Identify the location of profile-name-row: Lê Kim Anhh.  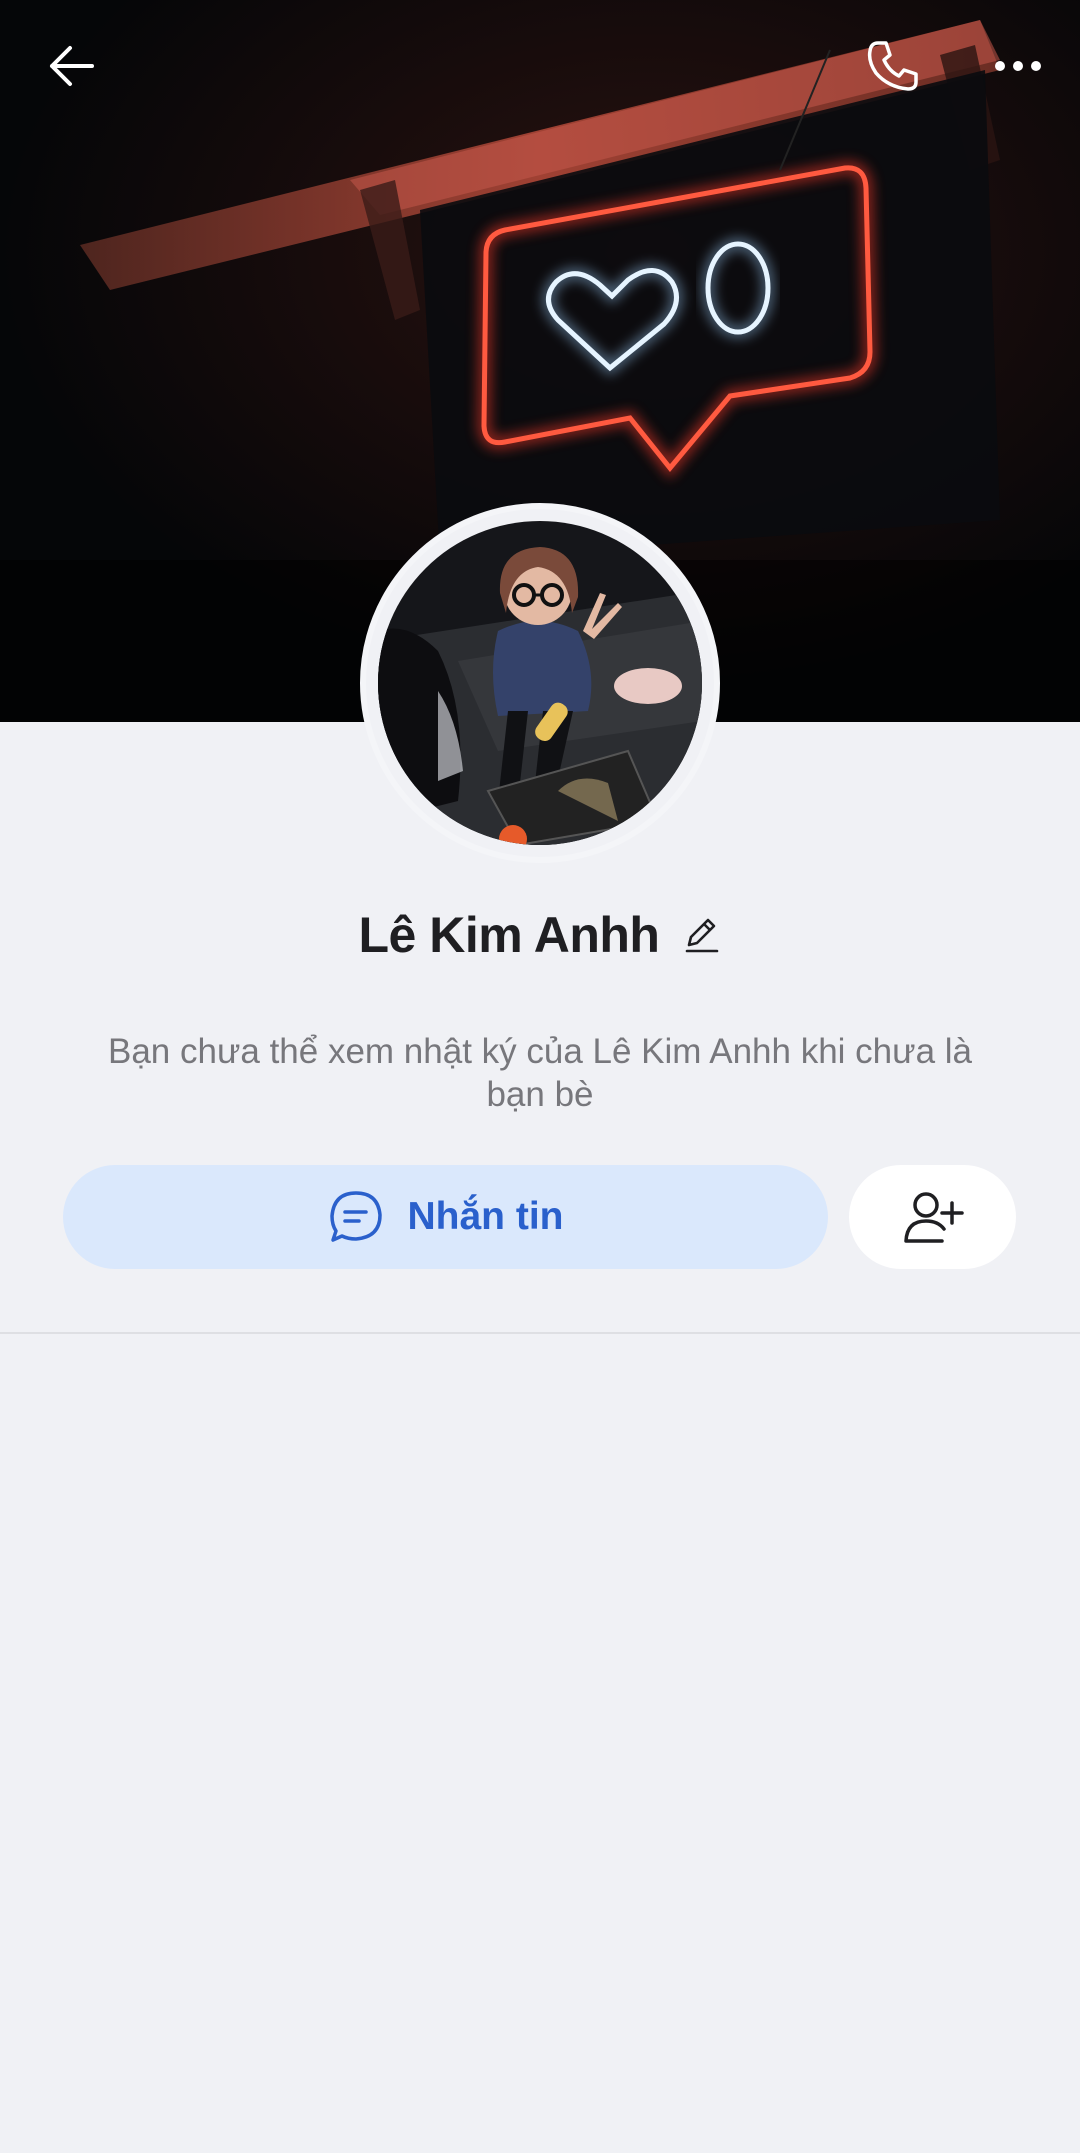
(540, 935).